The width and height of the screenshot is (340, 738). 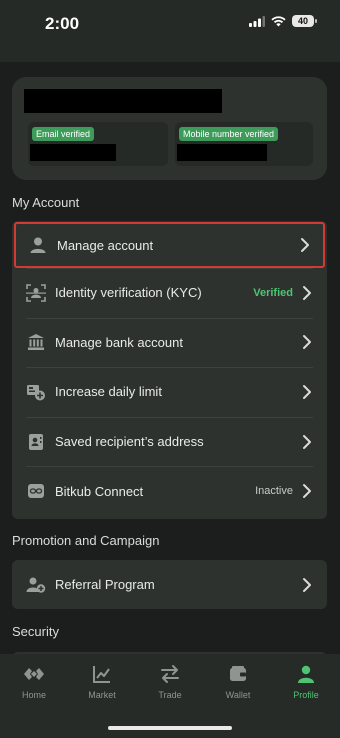 I want to click on limit-icon, so click(x=36, y=392).